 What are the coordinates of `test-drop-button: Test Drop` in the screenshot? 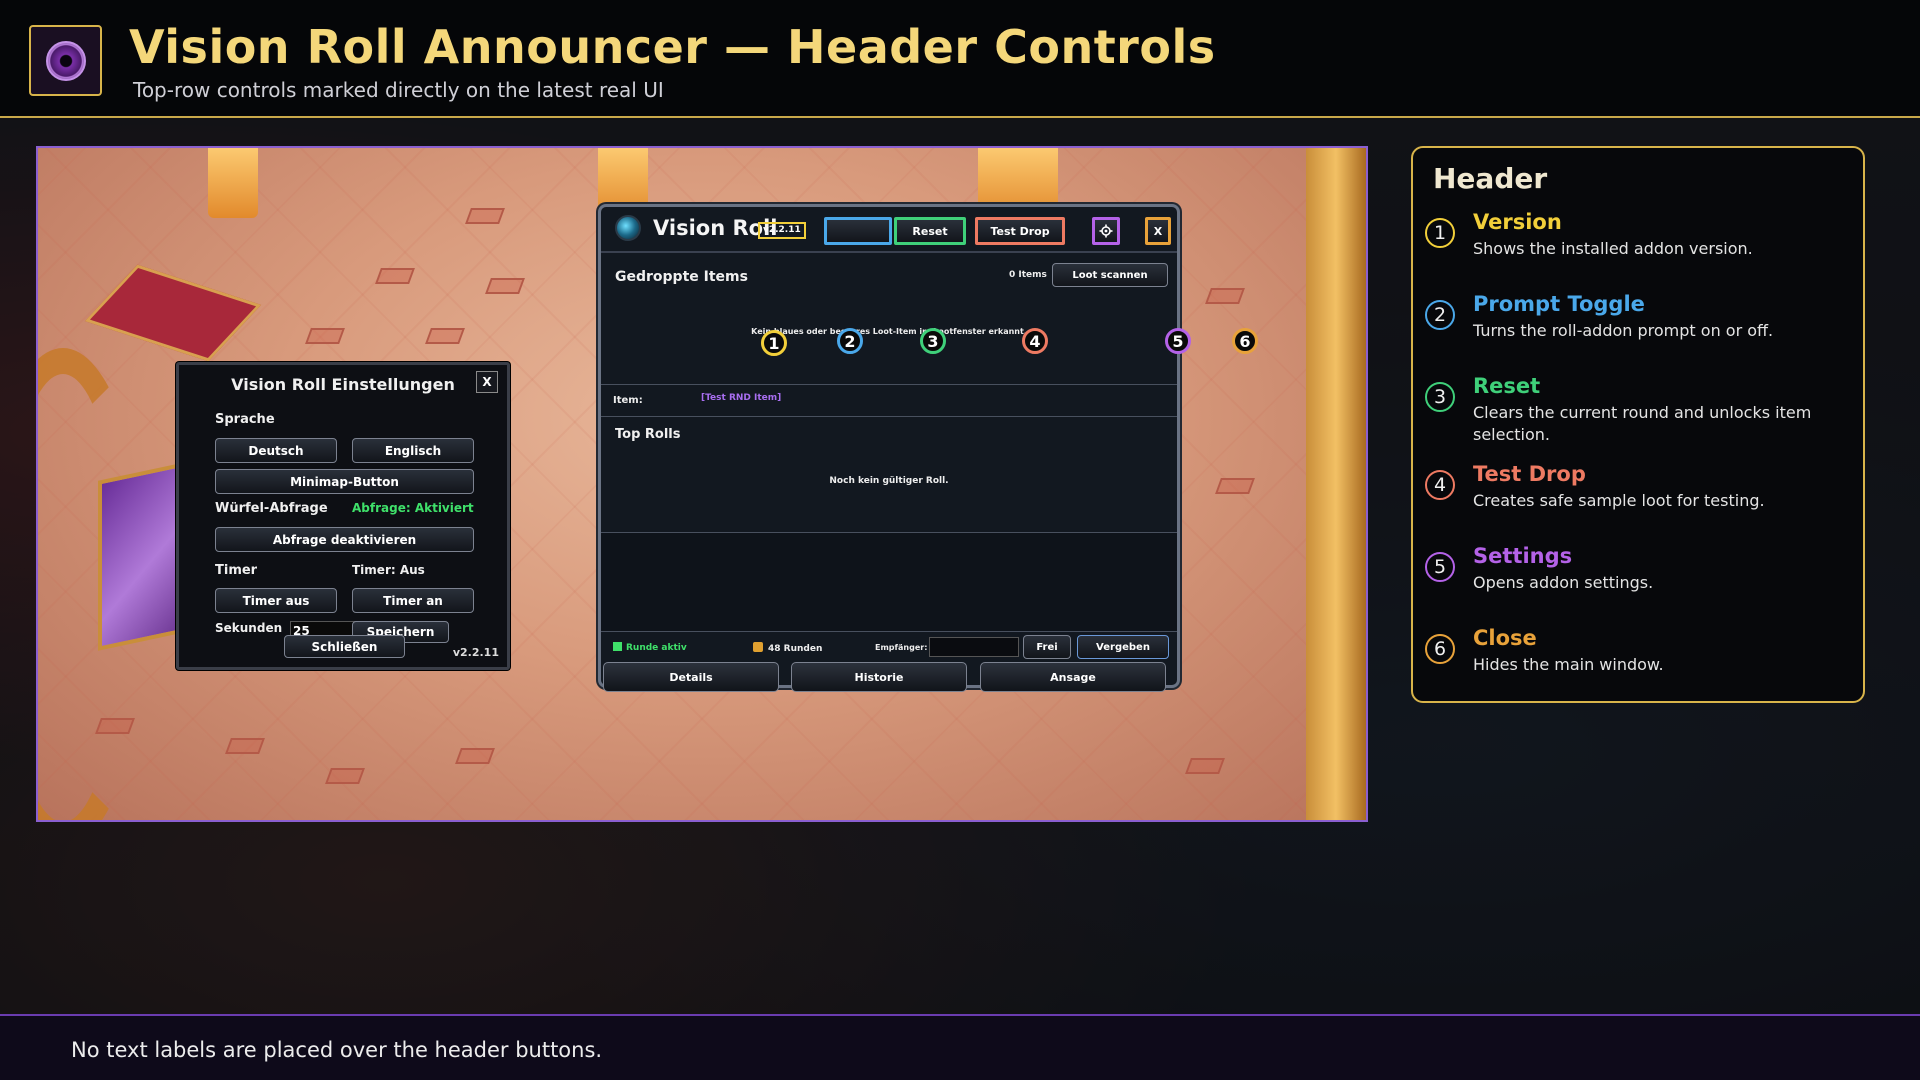 It's located at (1020, 231).